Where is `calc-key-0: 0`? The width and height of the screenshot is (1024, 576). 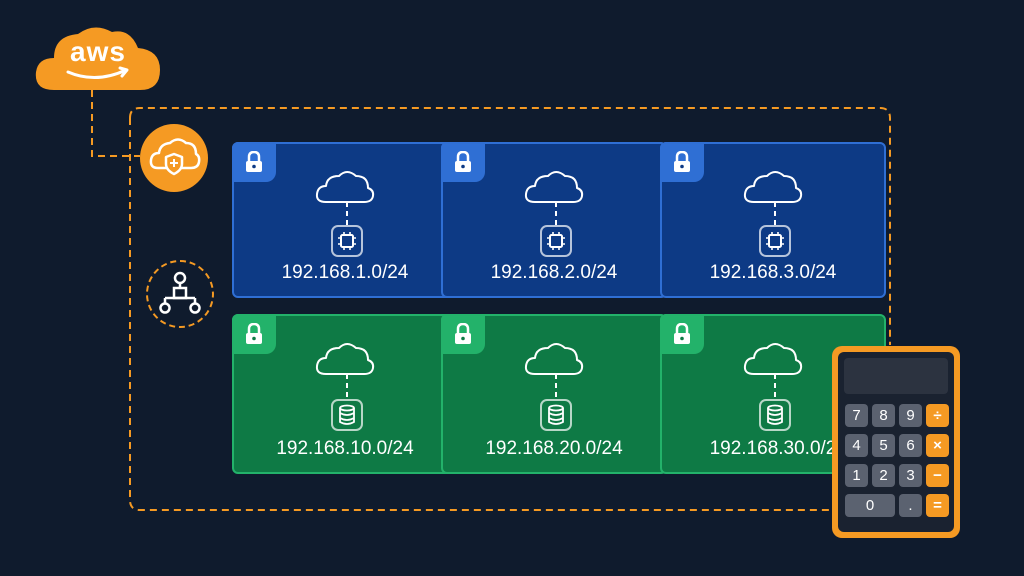 calc-key-0: 0 is located at coordinates (870, 505).